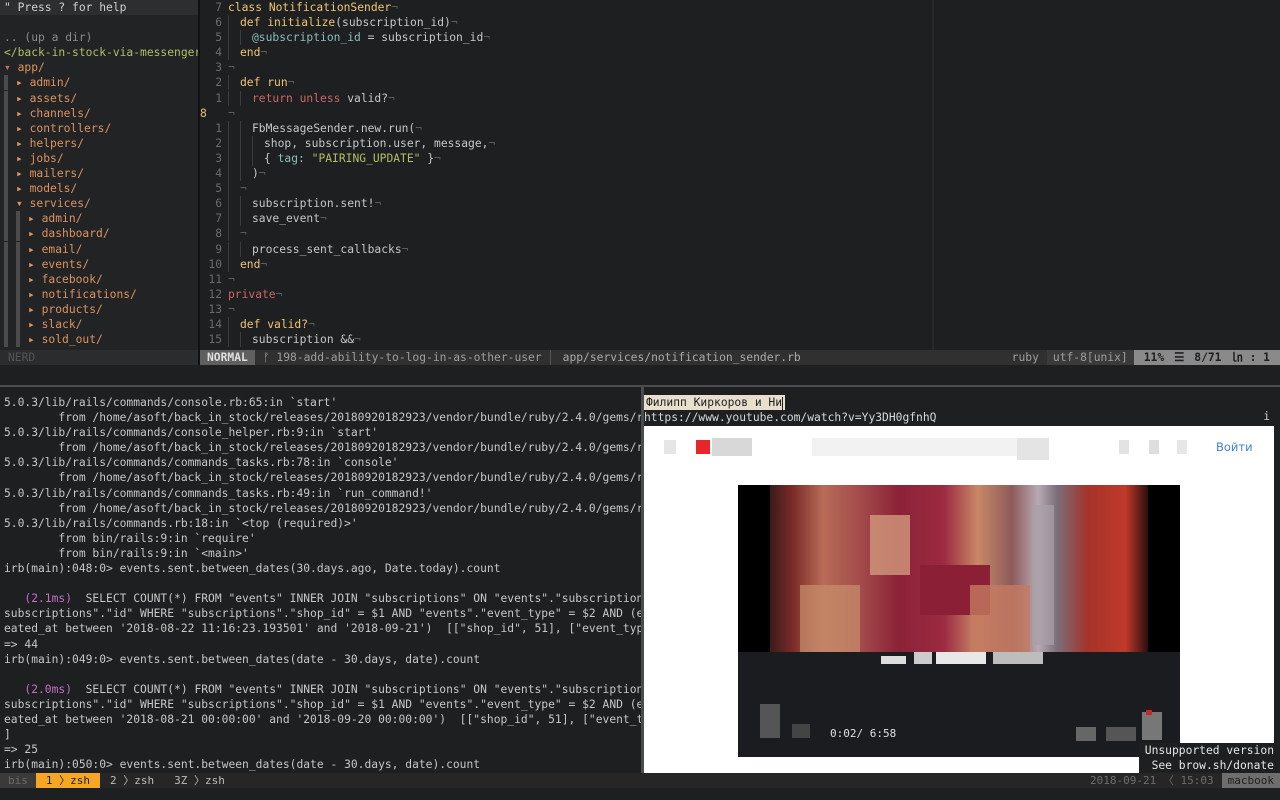  What do you see at coordinates (99, 37) in the screenshot?
I see `nerdtree-up-dir: .. (up a dir)` at bounding box center [99, 37].